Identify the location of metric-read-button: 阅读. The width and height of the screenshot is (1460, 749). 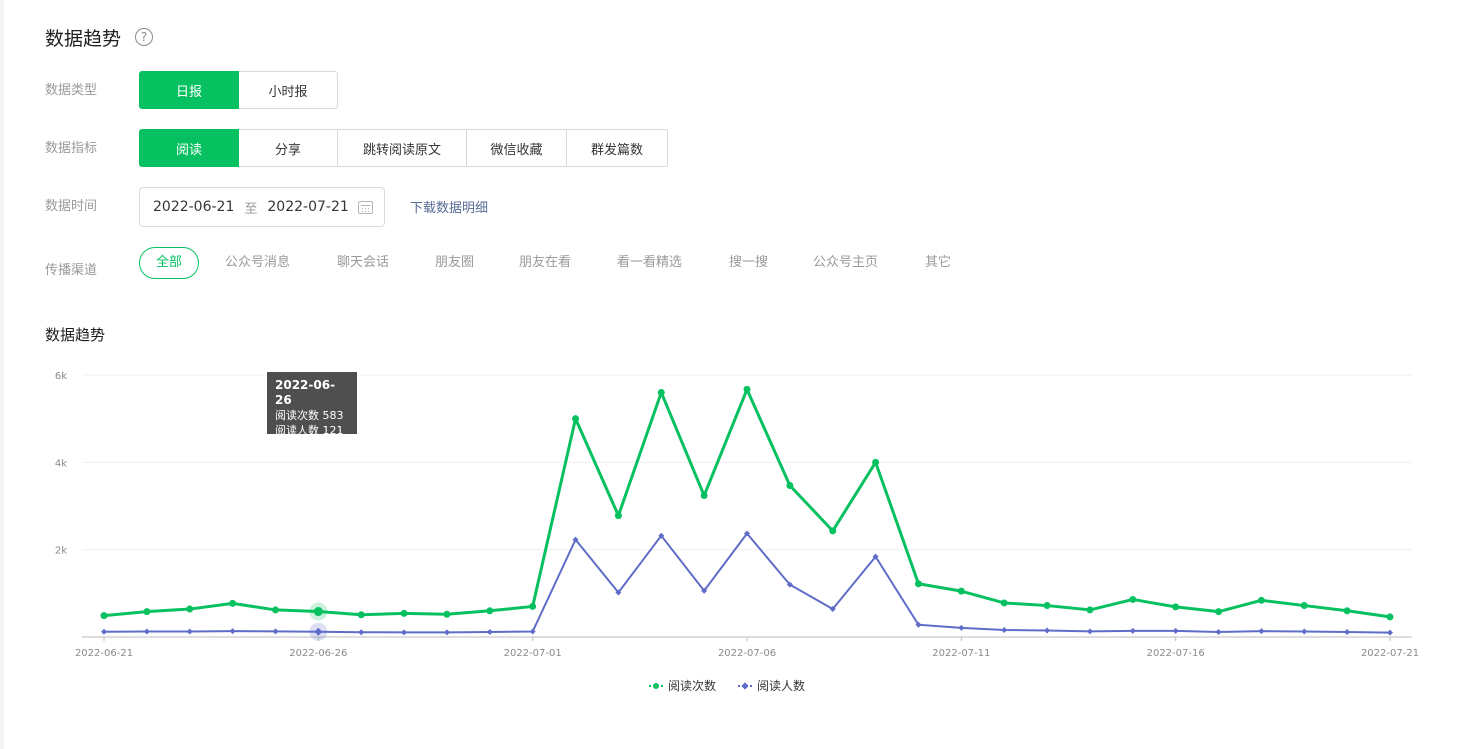
(189, 148).